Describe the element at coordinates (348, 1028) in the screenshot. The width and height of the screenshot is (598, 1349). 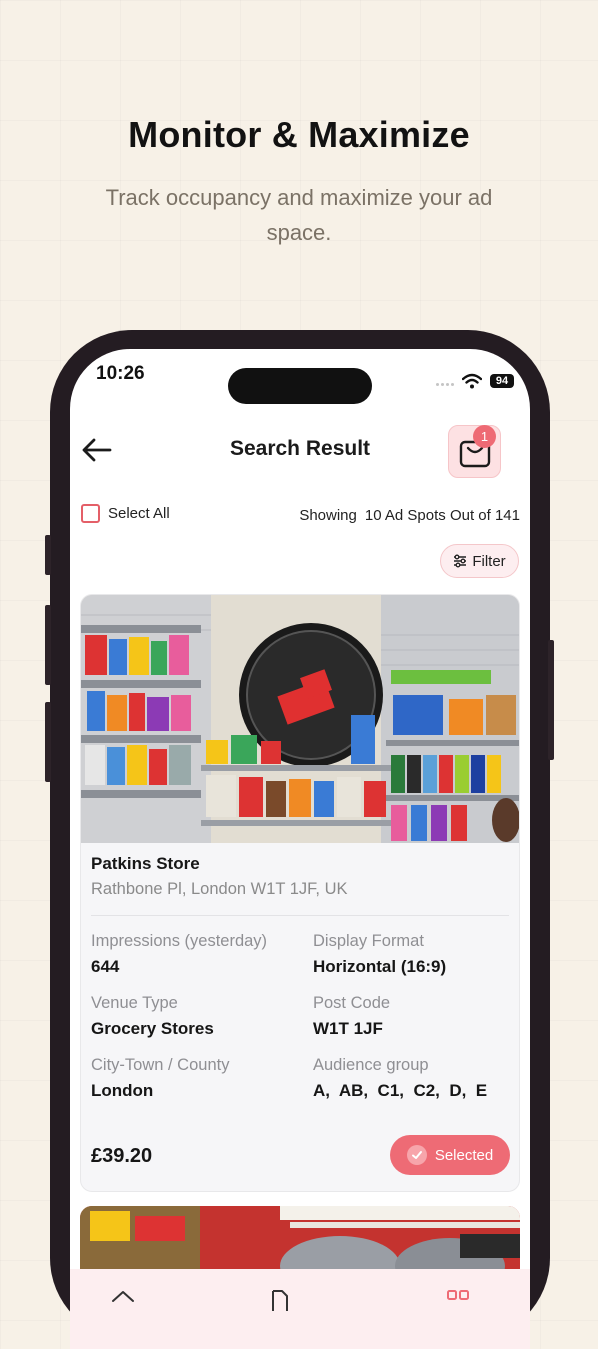
I see `post-code-value: W1T 1JF` at that location.